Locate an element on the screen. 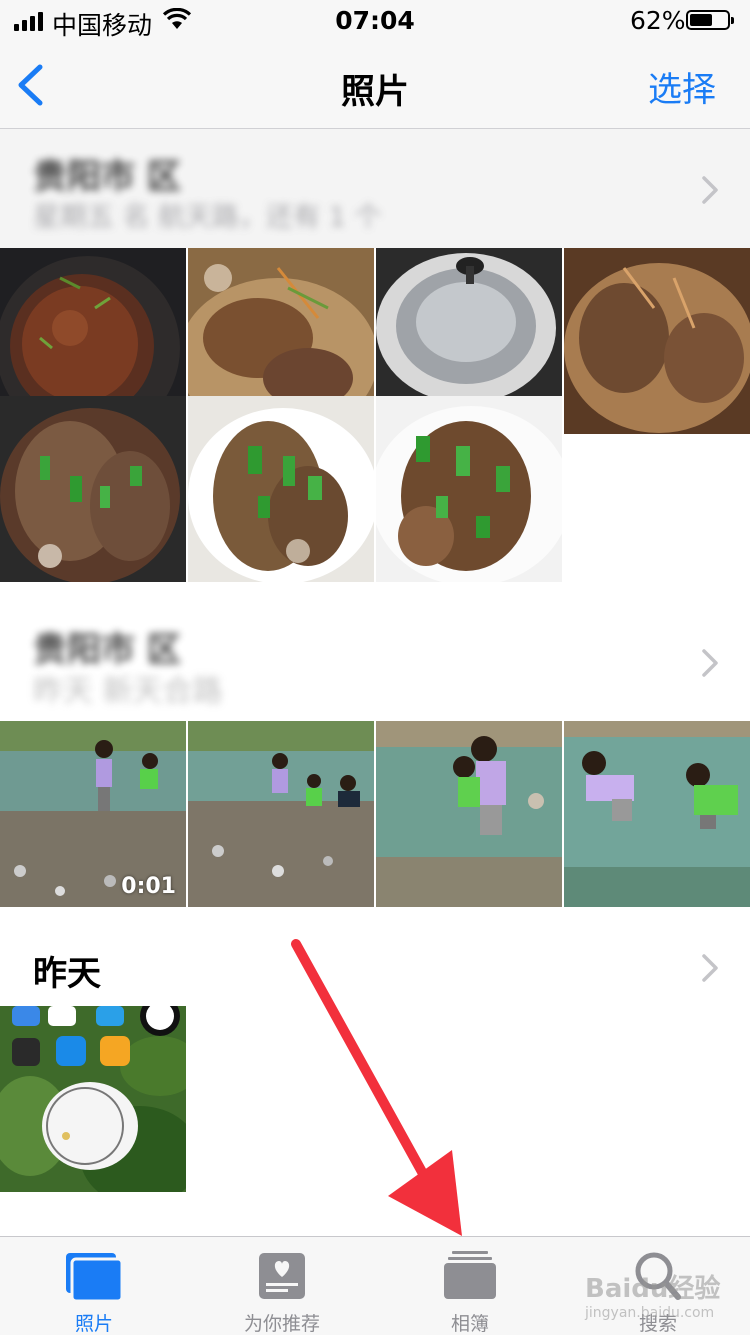 Image resolution: width=750 pixels, height=1336 pixels. video-thumbnail: 0:01 is located at coordinates (93, 814).